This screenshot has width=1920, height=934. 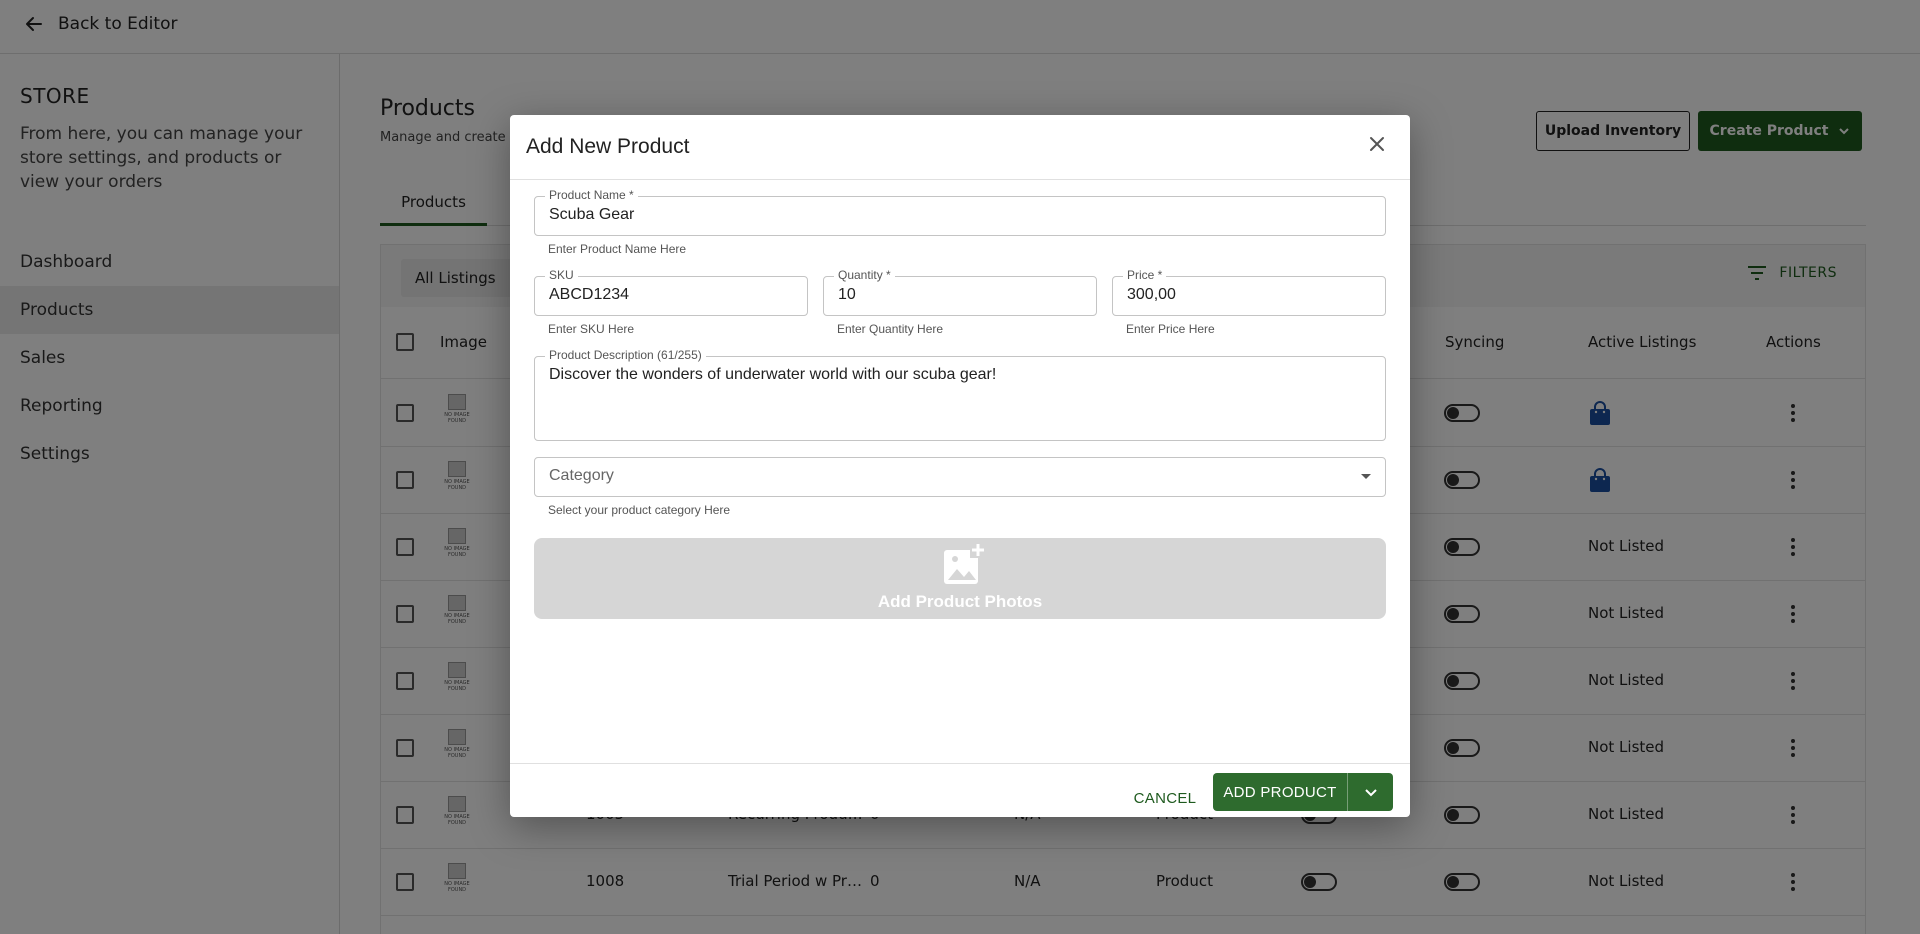 What do you see at coordinates (671, 295) in the screenshot?
I see `sku-input` at bounding box center [671, 295].